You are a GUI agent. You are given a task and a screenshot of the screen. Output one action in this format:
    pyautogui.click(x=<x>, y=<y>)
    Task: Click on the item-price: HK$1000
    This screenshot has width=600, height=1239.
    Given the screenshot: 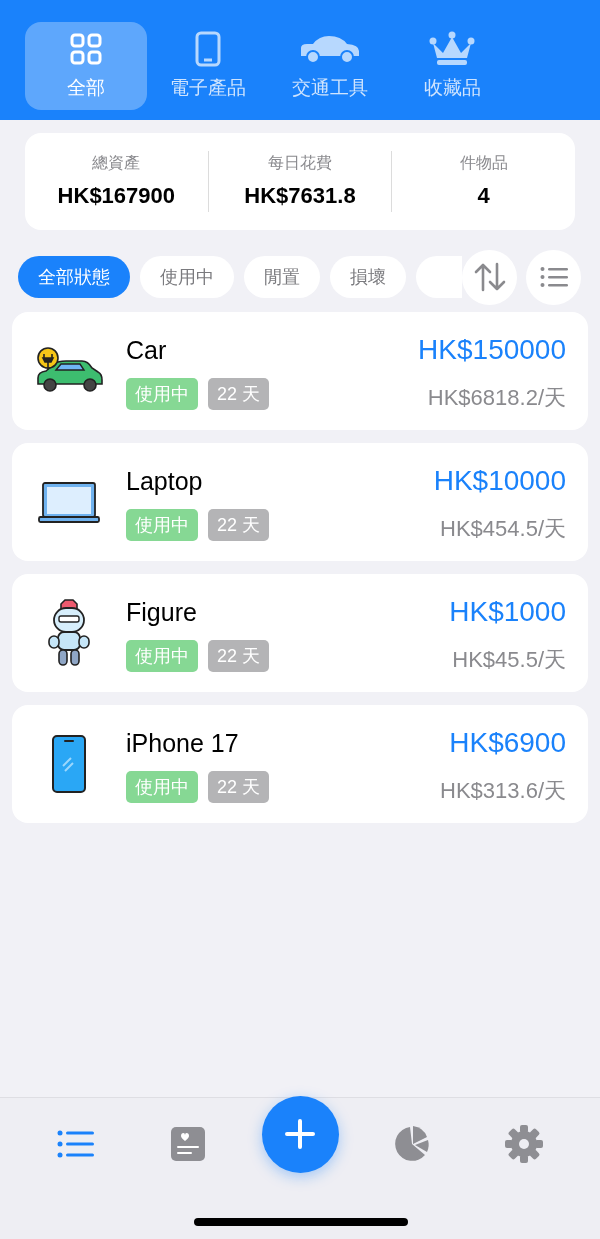 What is the action you would take?
    pyautogui.click(x=507, y=611)
    